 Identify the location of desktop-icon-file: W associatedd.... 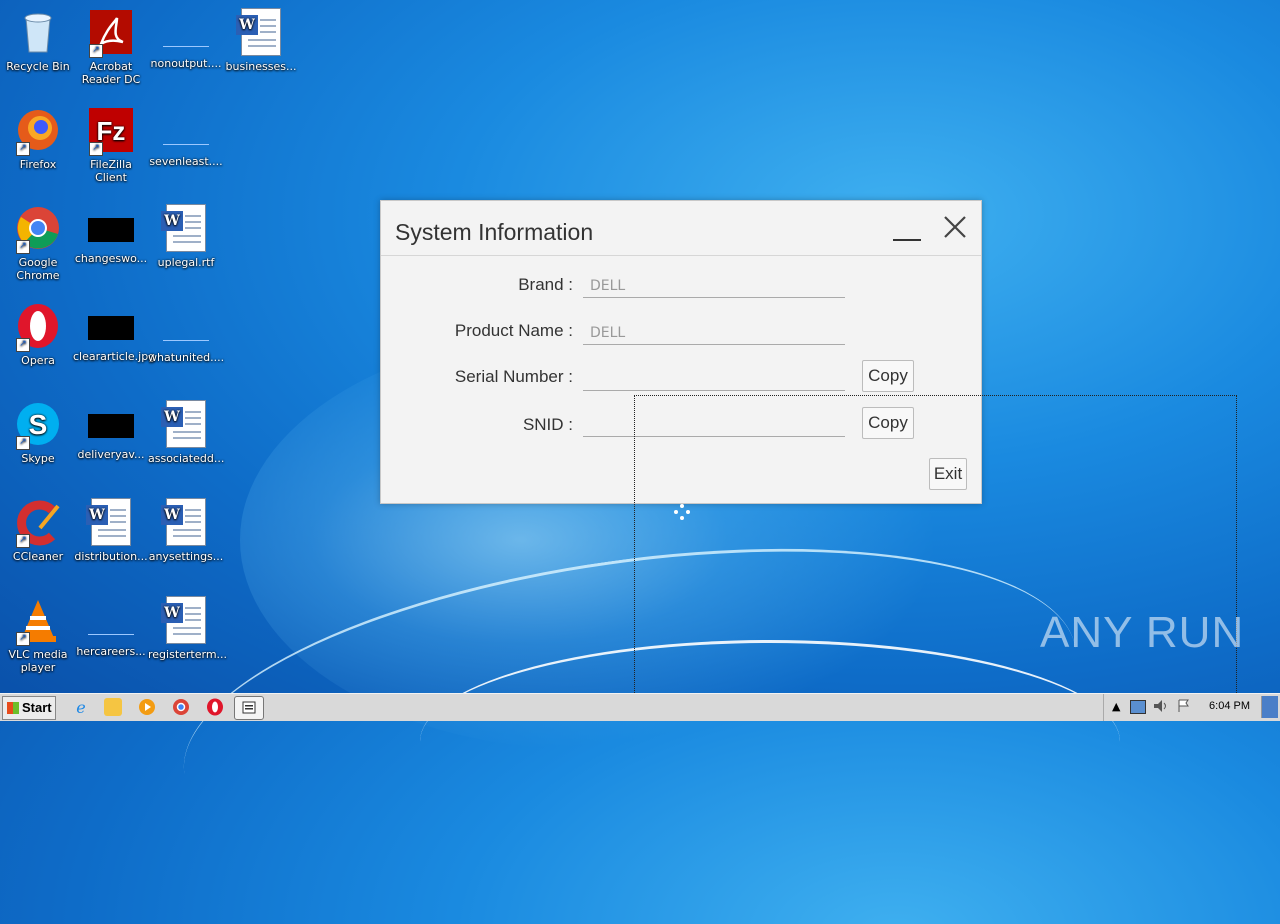
(186, 432).